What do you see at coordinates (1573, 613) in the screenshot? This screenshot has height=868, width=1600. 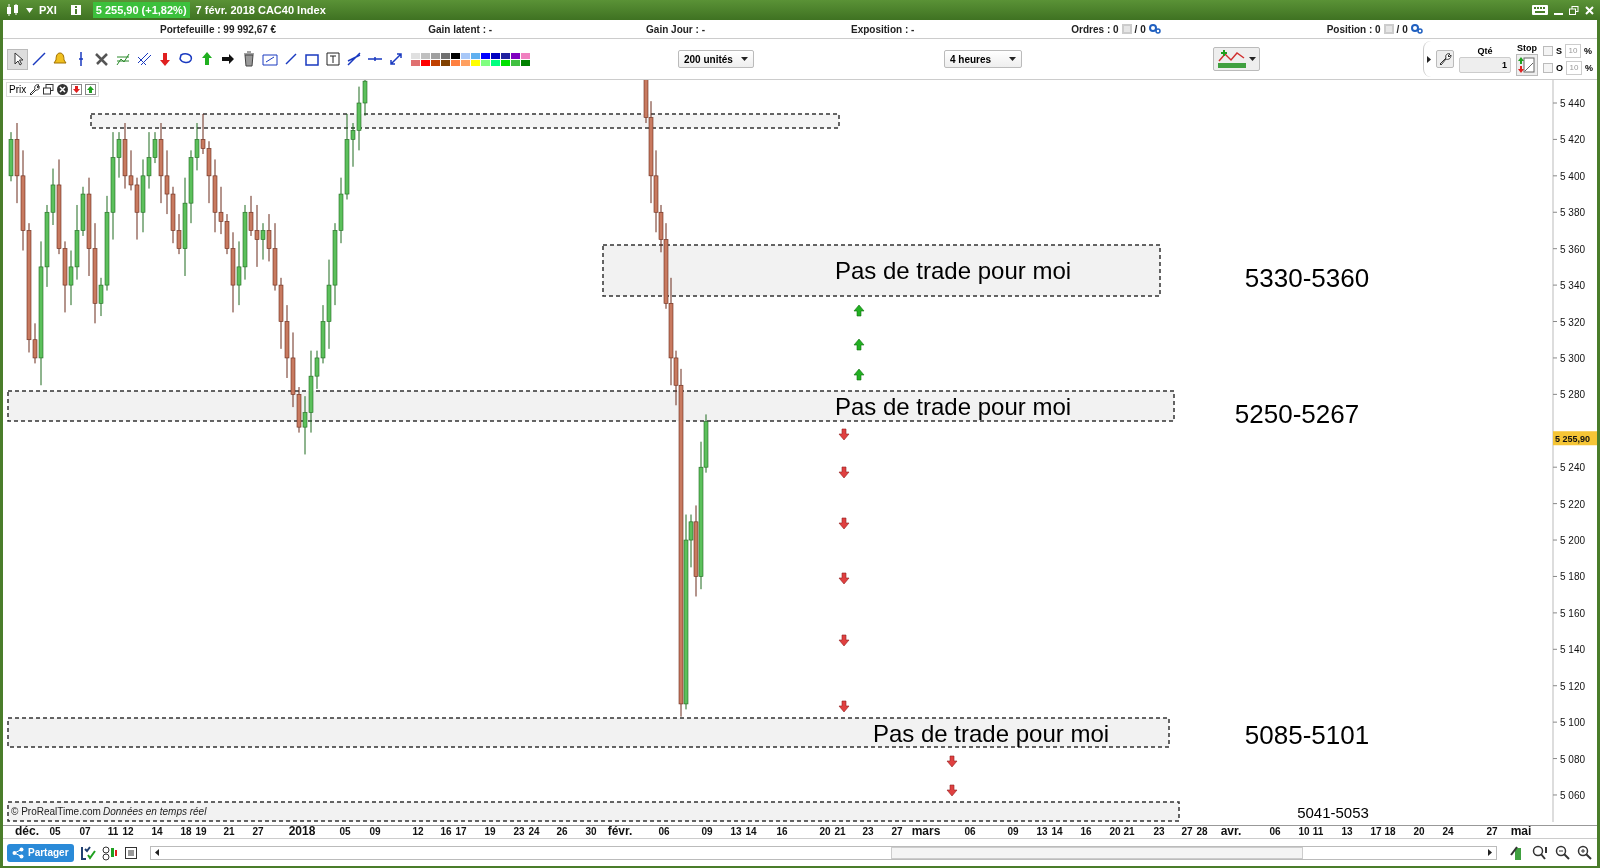 I see `price-tick: 5 160` at bounding box center [1573, 613].